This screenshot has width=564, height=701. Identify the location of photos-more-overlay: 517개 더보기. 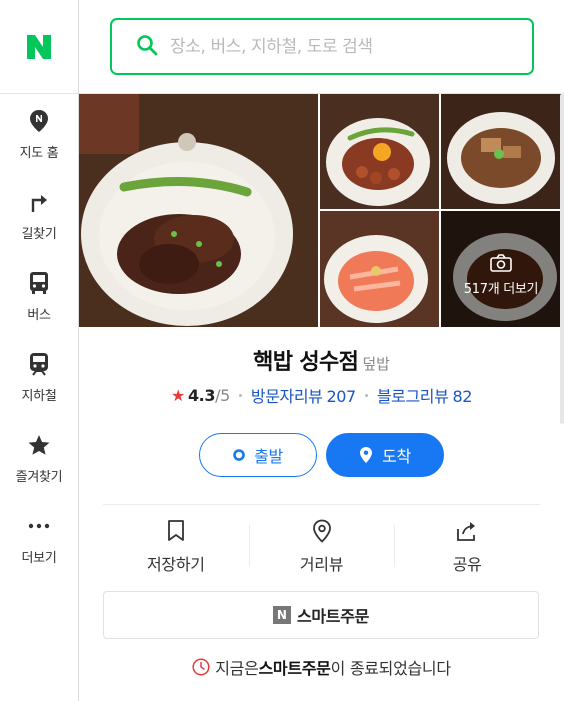
(501, 269).